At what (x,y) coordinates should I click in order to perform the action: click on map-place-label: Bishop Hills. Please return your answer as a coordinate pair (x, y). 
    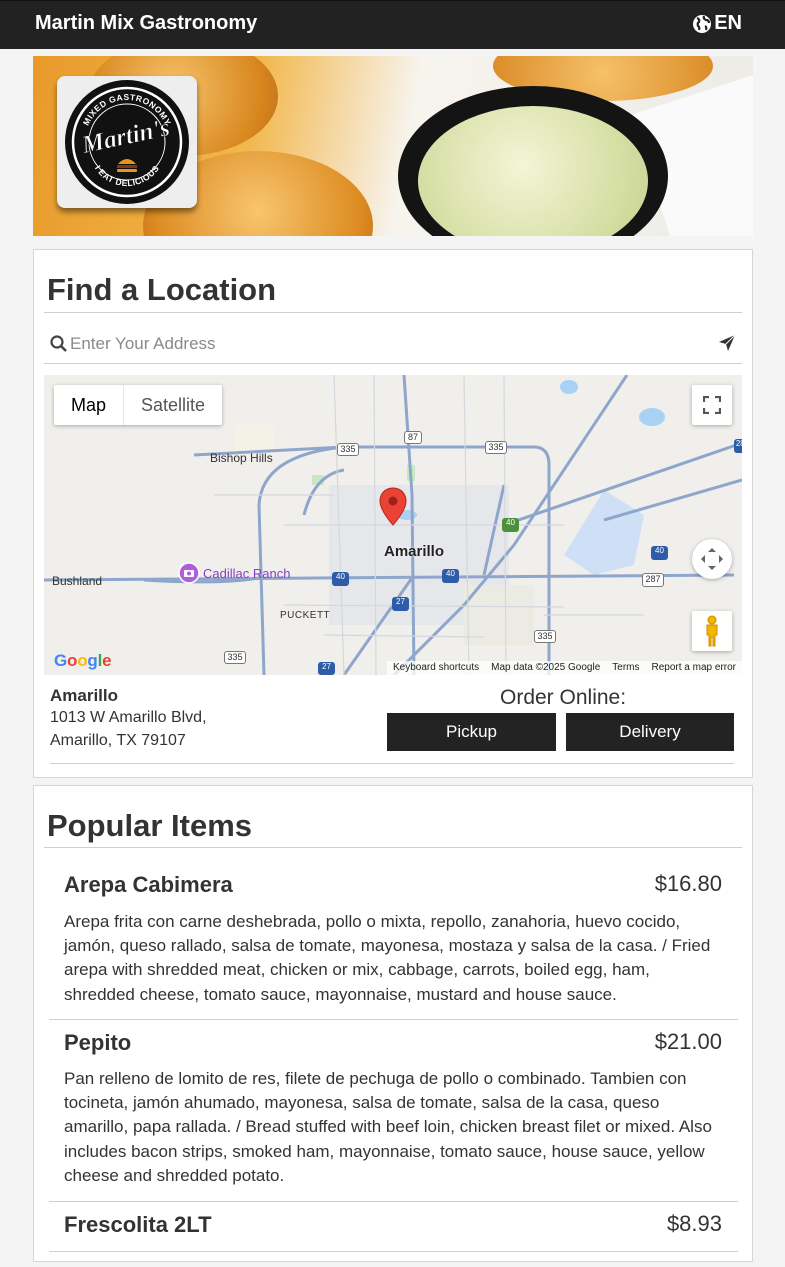
    Looking at the image, I should click on (241, 458).